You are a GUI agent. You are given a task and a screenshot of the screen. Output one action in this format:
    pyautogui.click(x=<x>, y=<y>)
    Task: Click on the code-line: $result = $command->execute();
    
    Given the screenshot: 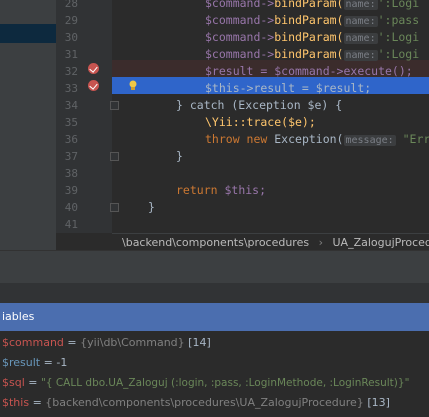 What is the action you would take?
    pyautogui.click(x=309, y=71)
    